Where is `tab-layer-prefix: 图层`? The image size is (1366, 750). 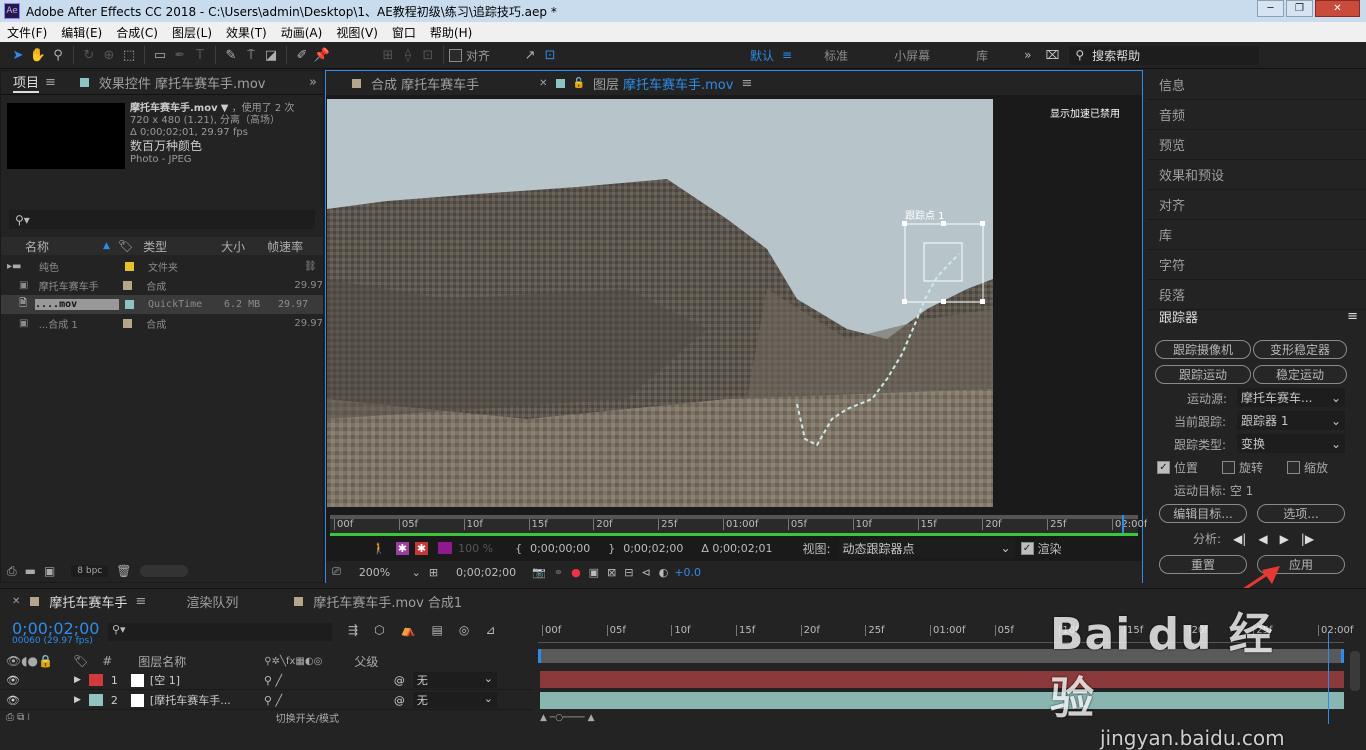 tab-layer-prefix: 图层 is located at coordinates (606, 83).